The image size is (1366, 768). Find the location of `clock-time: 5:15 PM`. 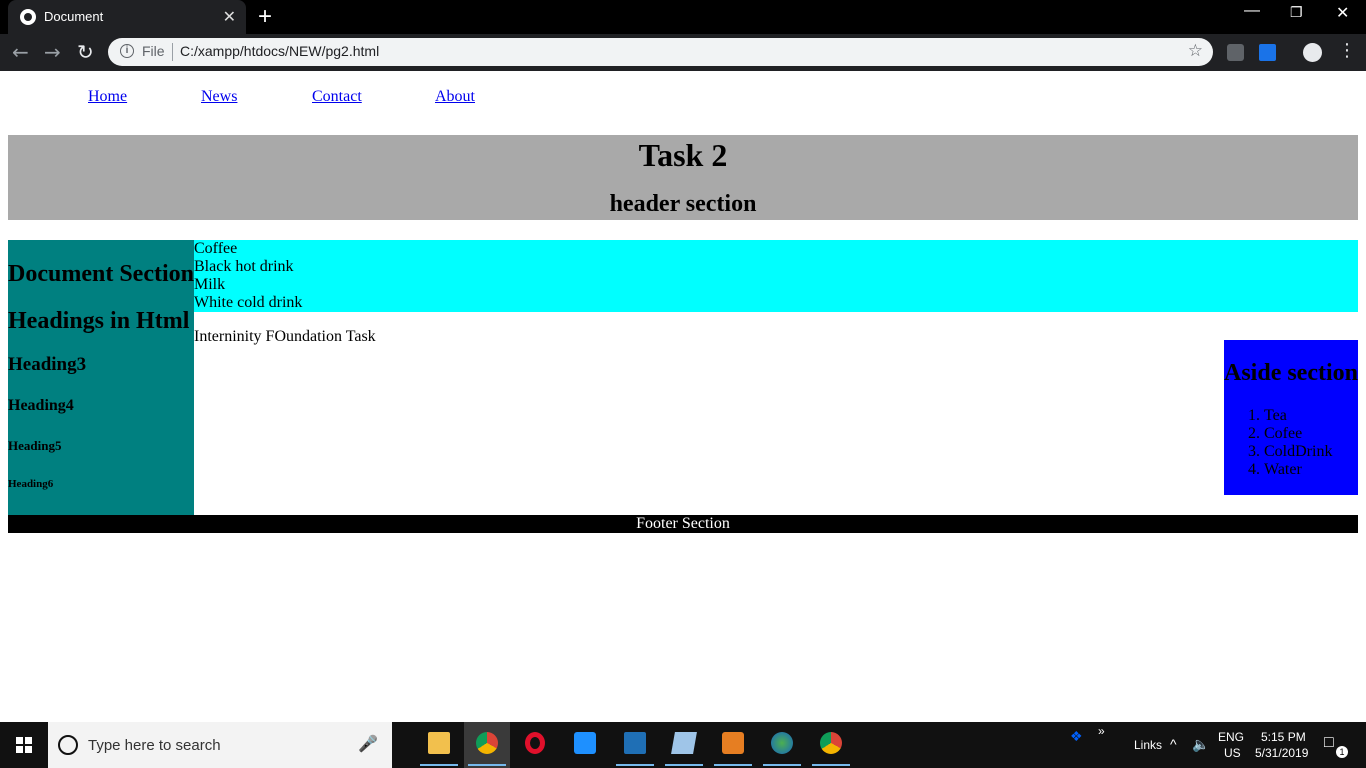

clock-time: 5:15 PM is located at coordinates (1283, 737).